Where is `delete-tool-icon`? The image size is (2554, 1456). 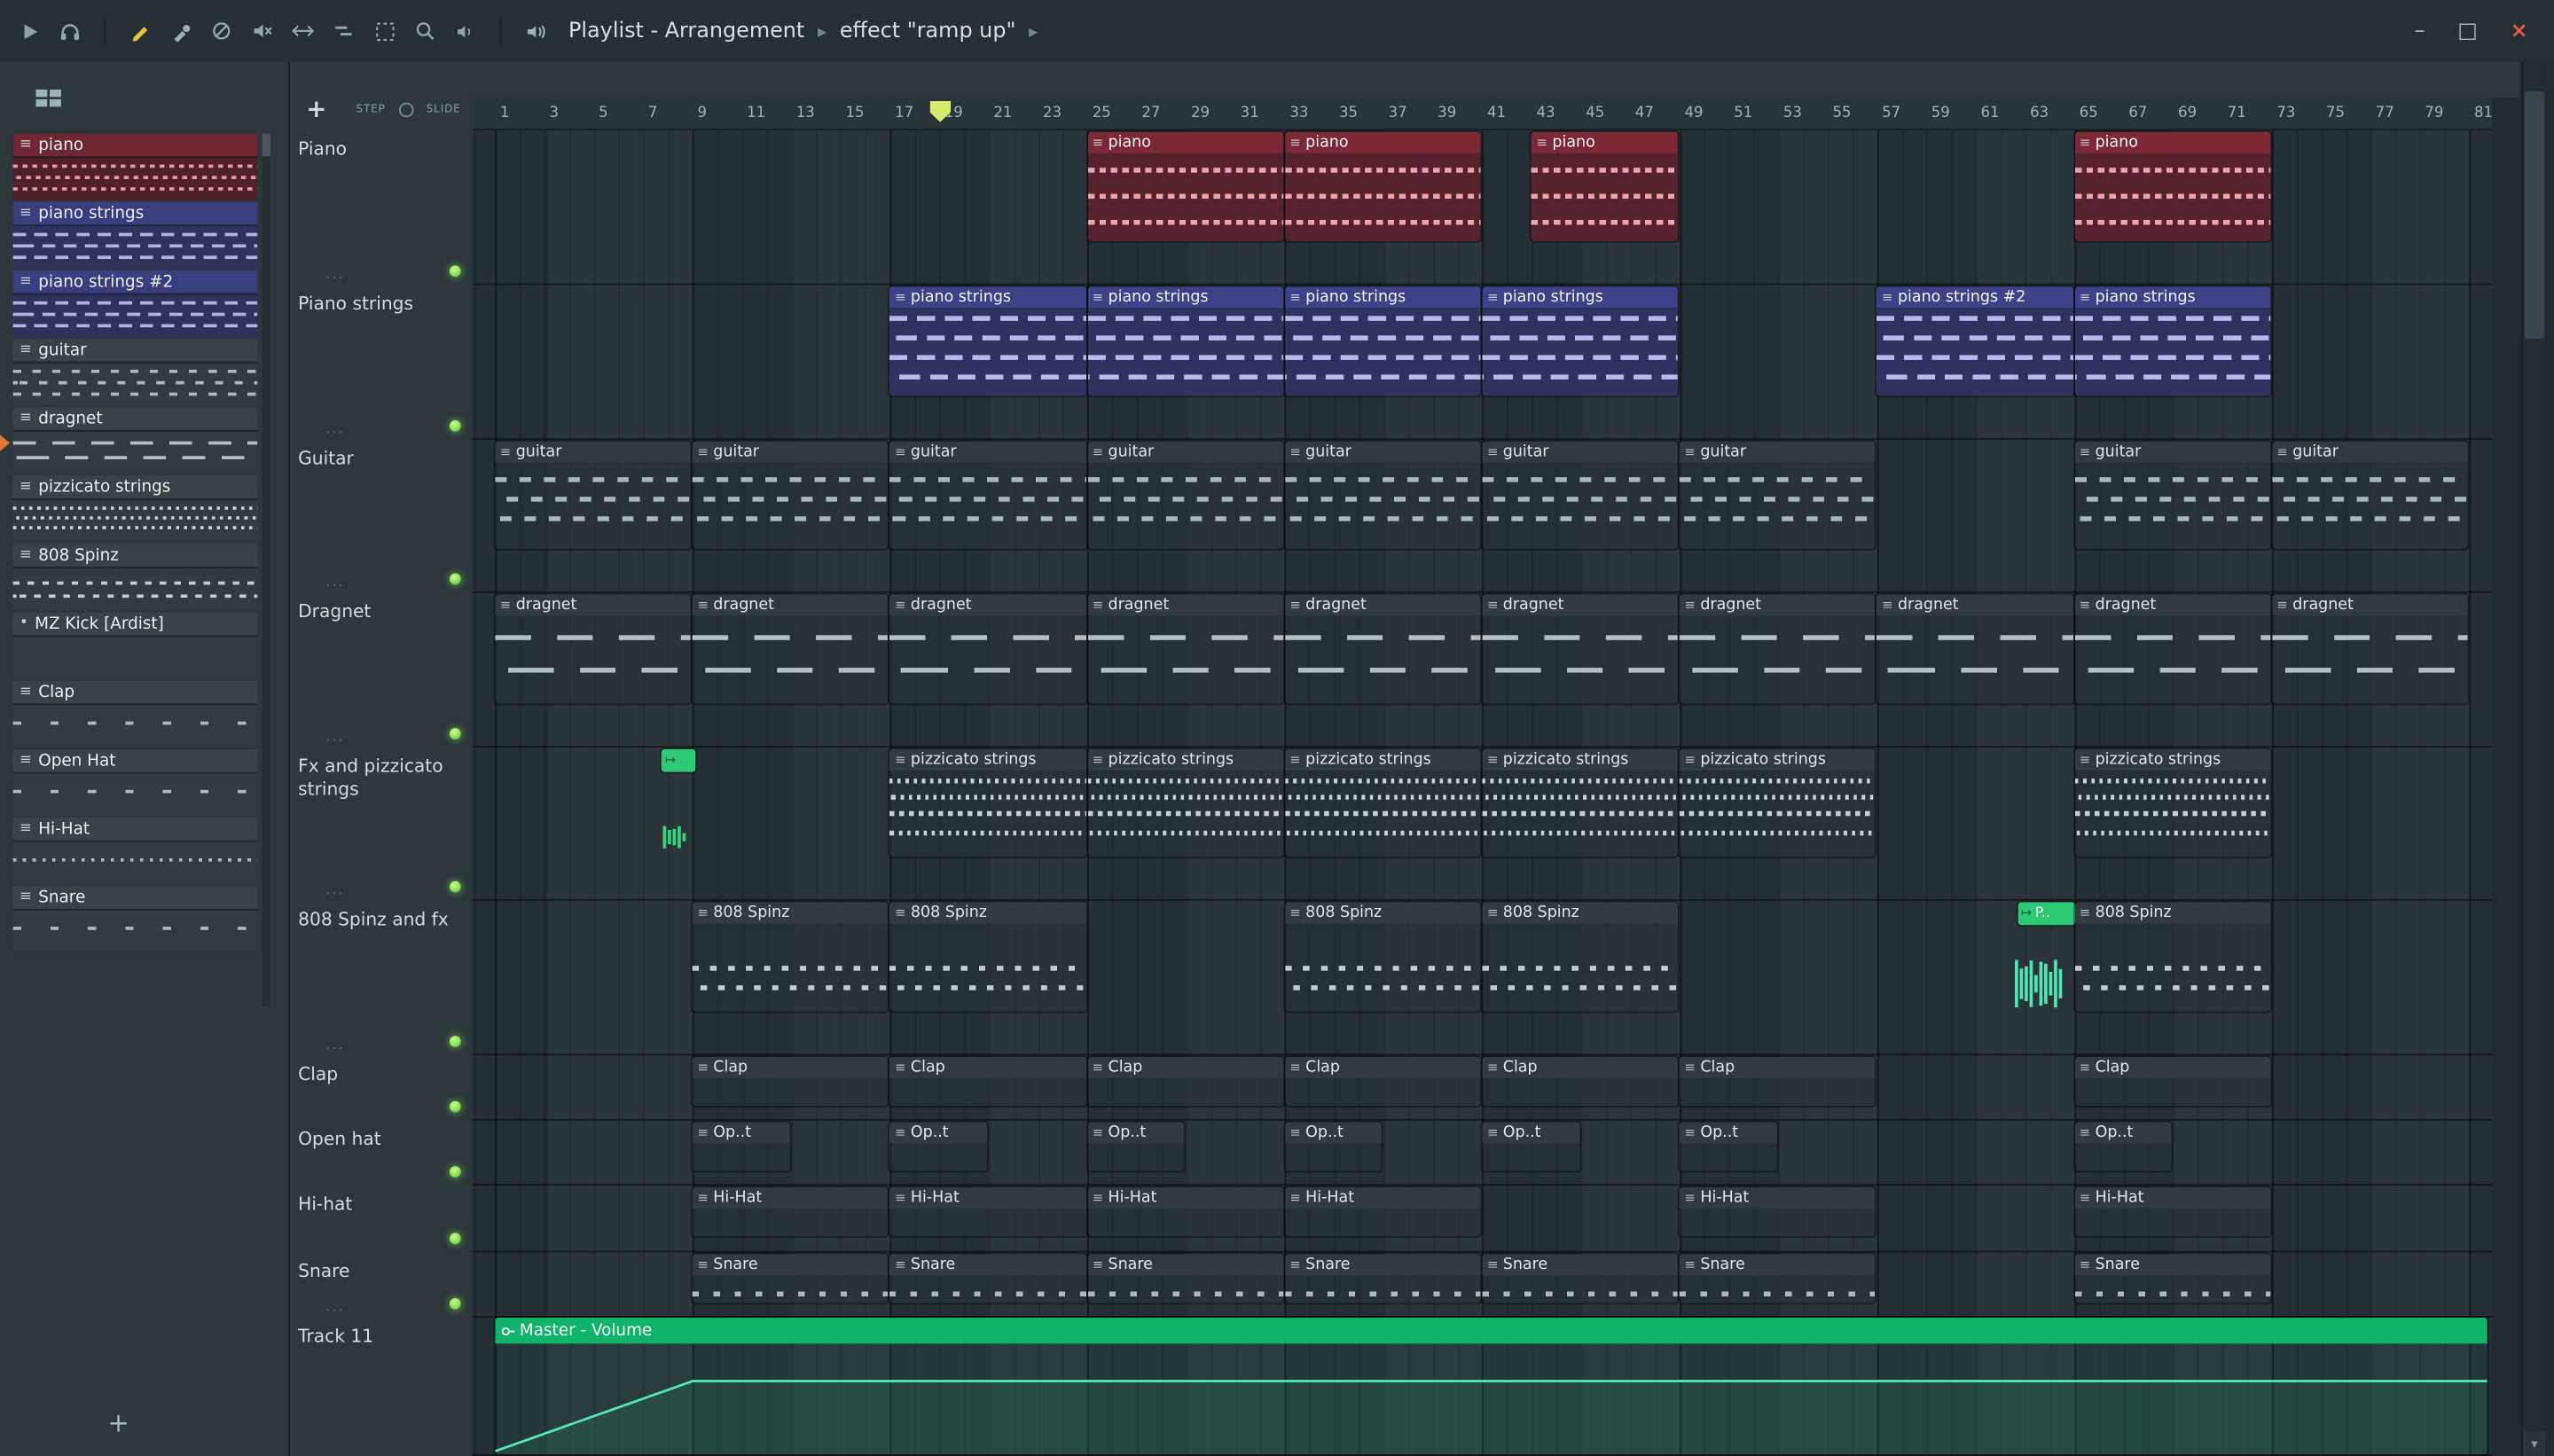 delete-tool-icon is located at coordinates (221, 30).